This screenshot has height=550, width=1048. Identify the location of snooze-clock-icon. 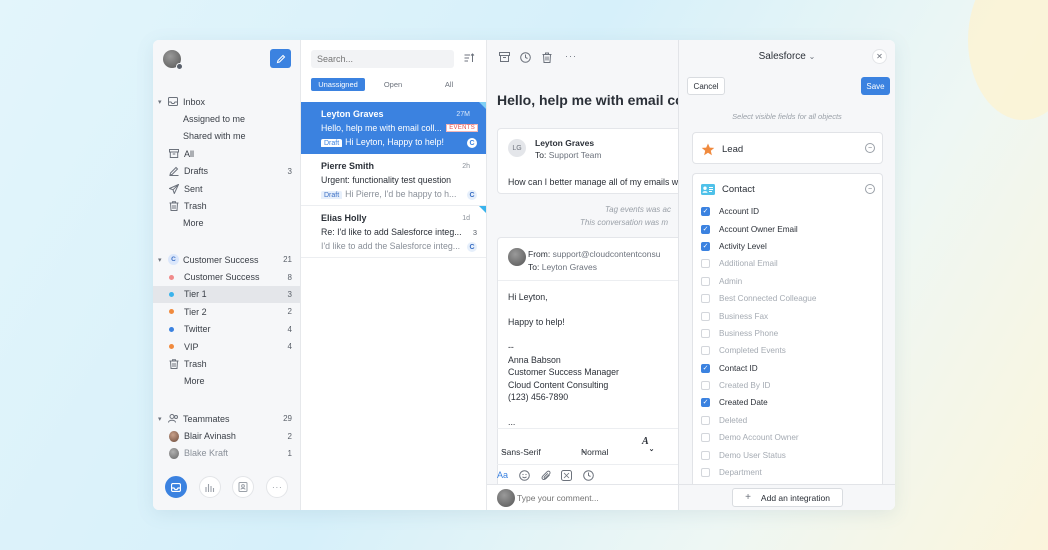
(525, 58).